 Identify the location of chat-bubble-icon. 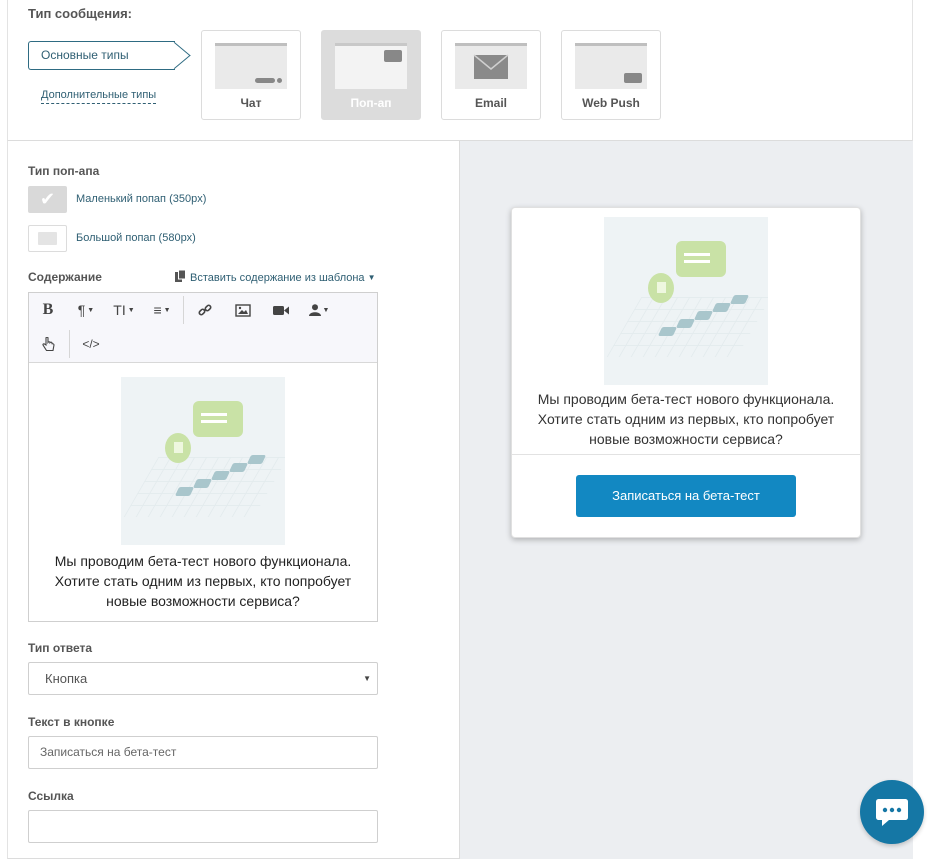
(892, 812).